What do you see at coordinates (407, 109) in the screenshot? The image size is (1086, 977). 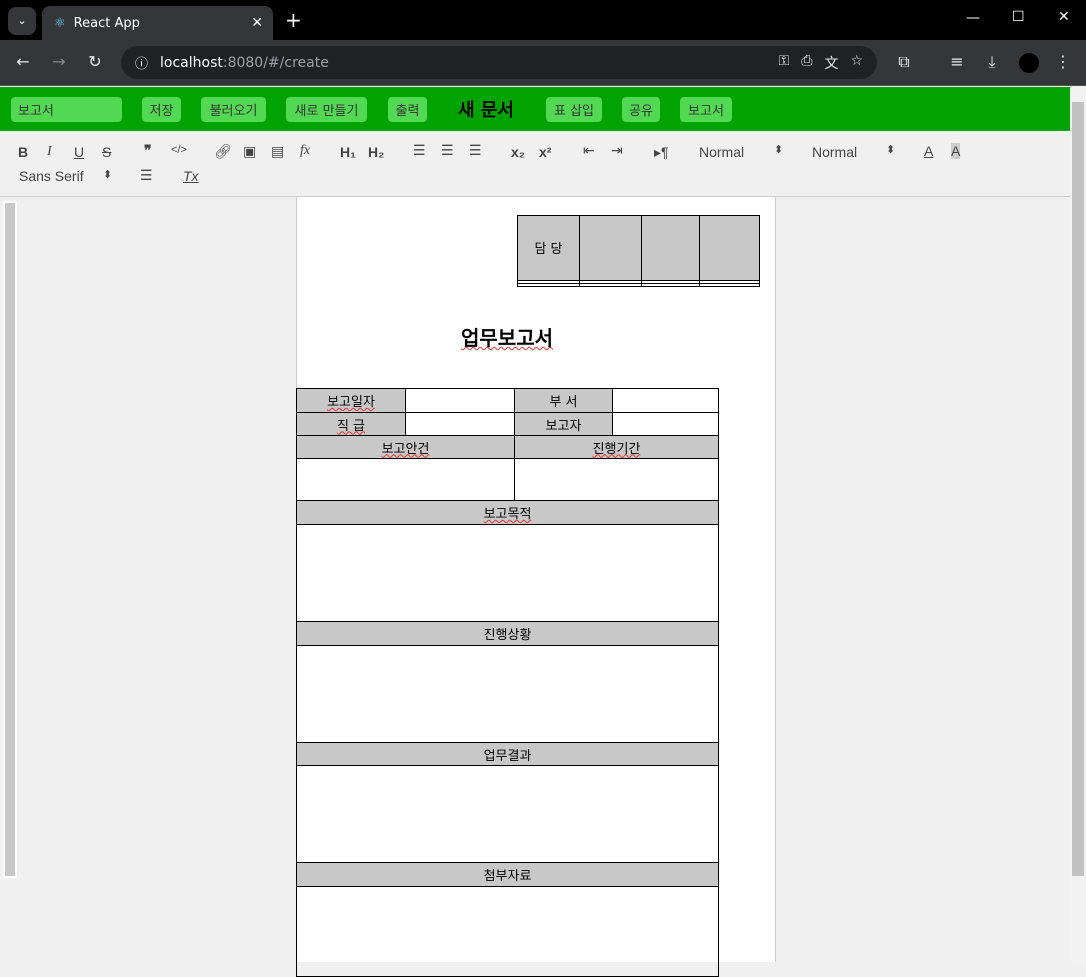 I see `print-button: 출력` at bounding box center [407, 109].